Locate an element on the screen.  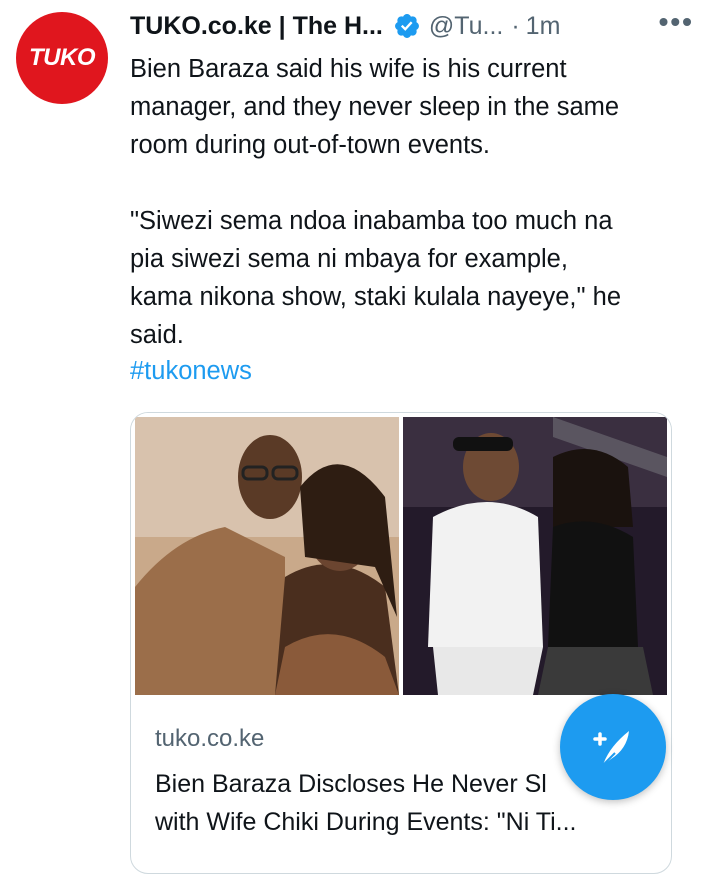
hashtag-link: #tukonews is located at coordinates (191, 371).